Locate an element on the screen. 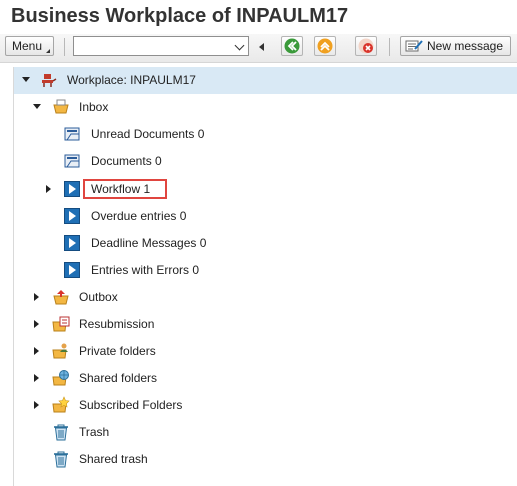 The width and height of the screenshot is (517, 486). tree-label-inbox: Inbox is located at coordinates (93, 107).